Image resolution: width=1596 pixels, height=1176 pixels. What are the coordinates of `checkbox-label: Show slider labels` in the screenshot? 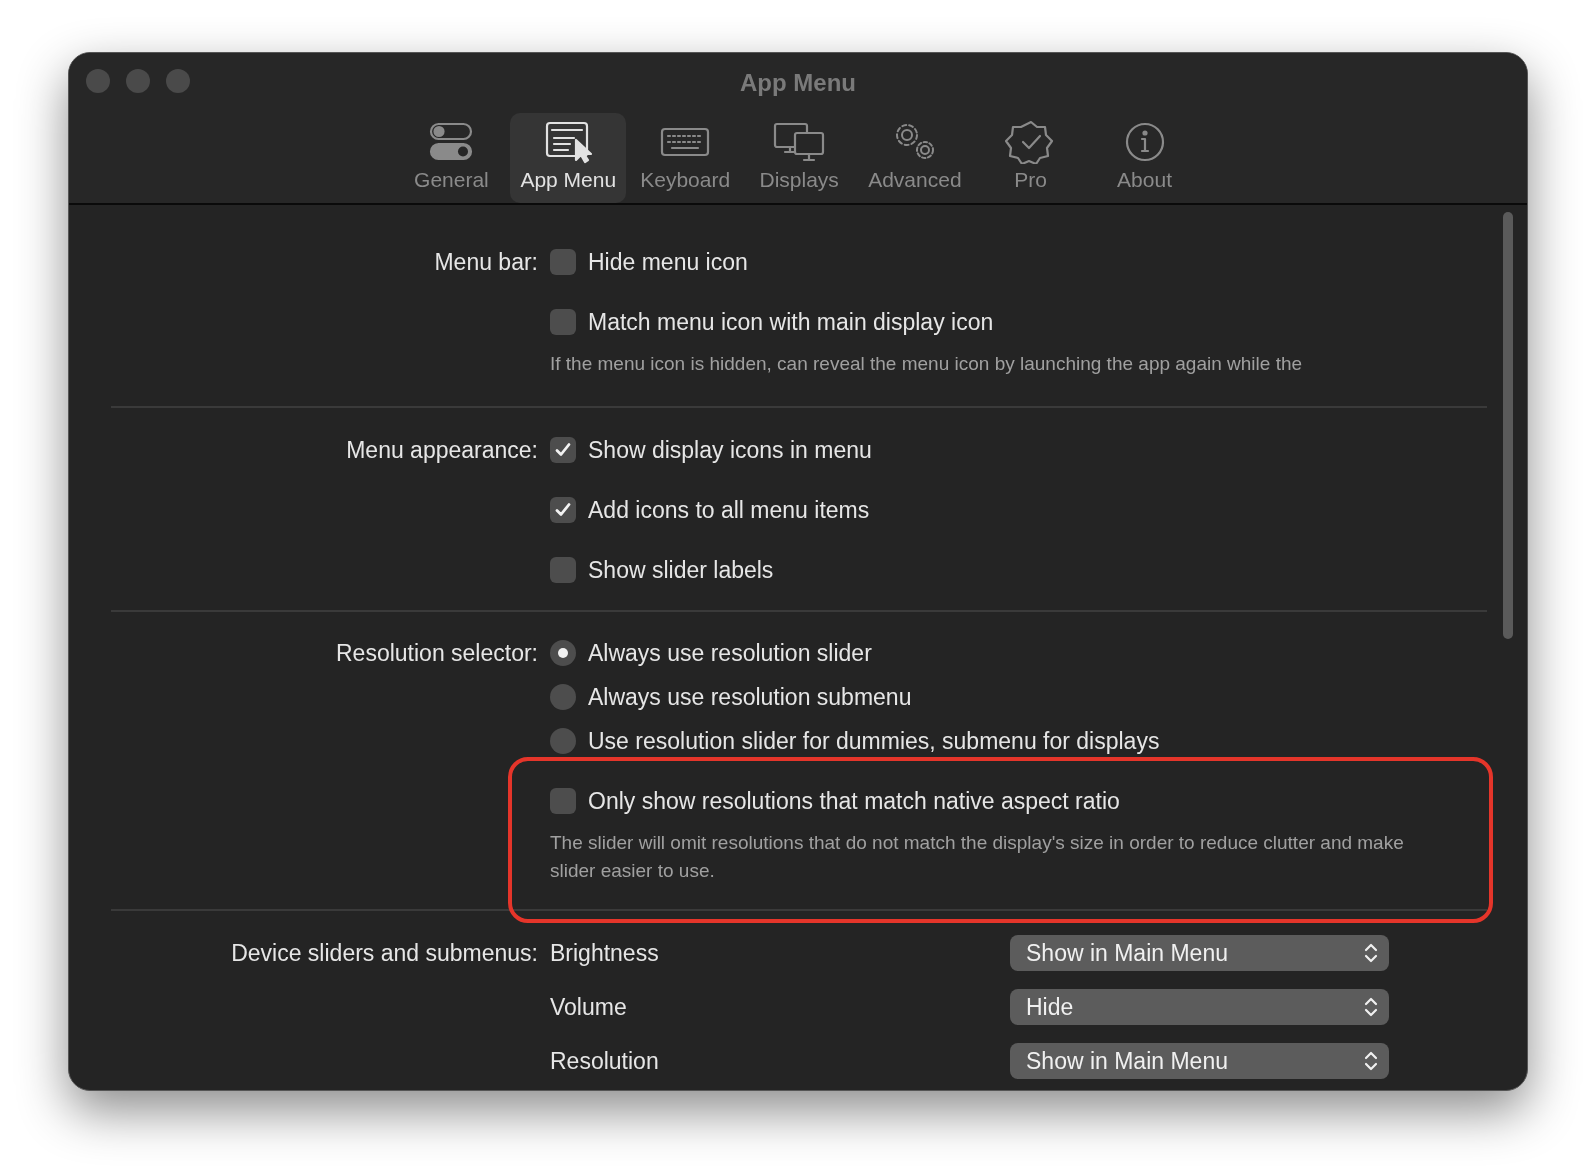 It's located at (681, 570).